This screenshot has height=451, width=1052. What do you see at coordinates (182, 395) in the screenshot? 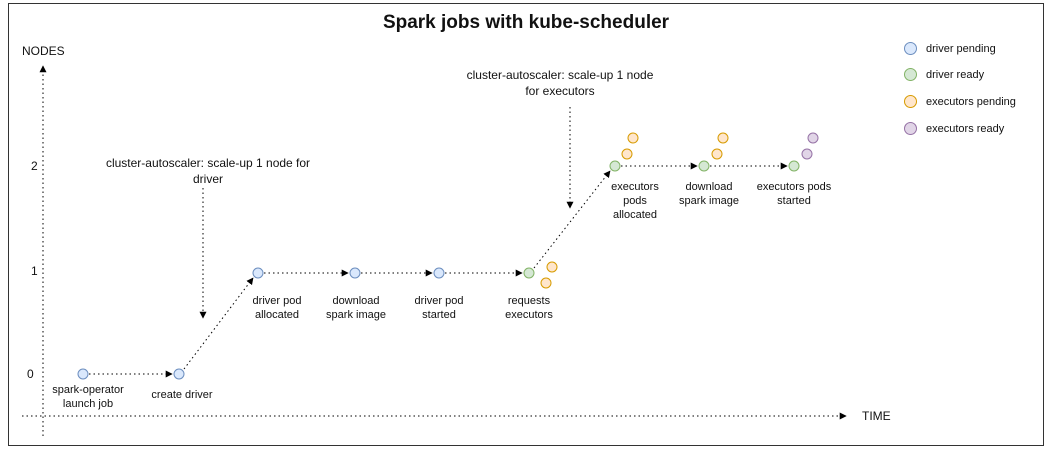
I see `step-label: create driver` at bounding box center [182, 395].